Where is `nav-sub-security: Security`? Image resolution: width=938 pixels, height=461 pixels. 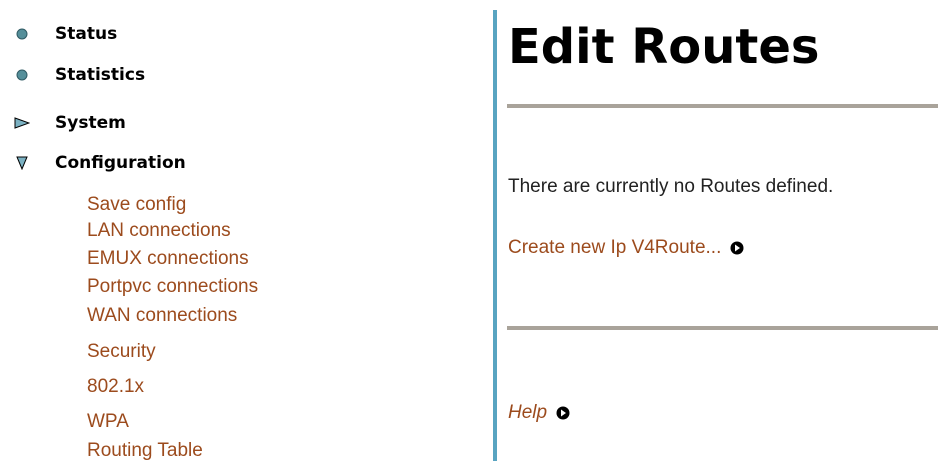
nav-sub-security: Security is located at coordinates (121, 352).